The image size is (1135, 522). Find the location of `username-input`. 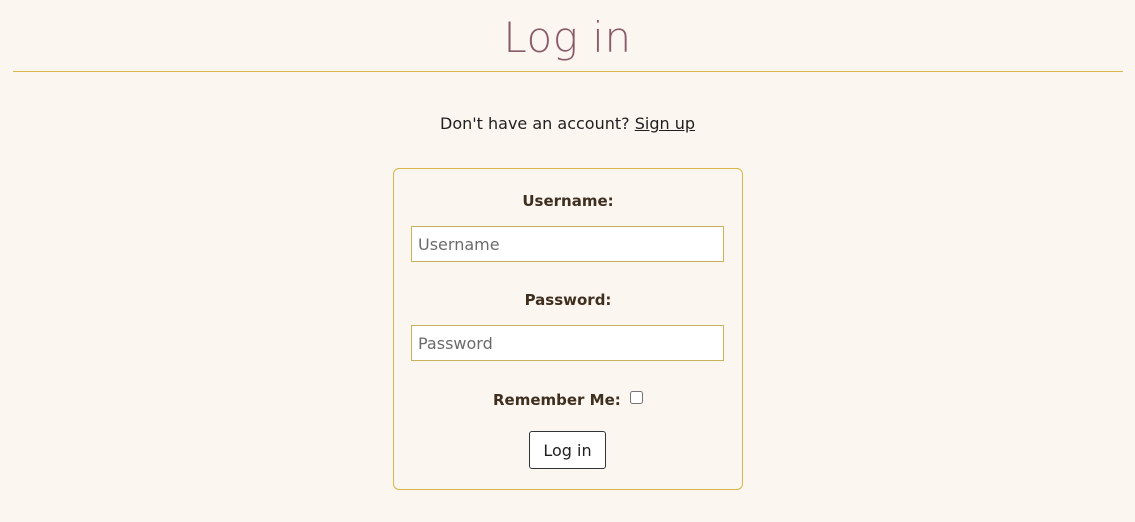

username-input is located at coordinates (567, 244).